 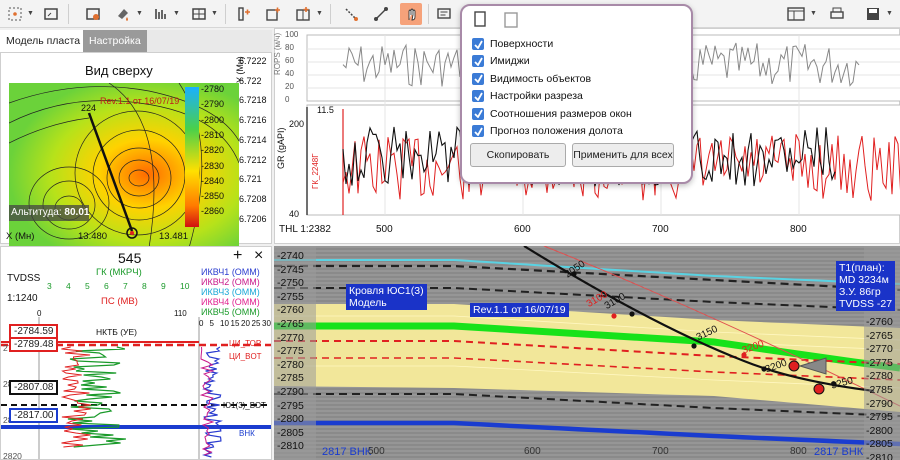 I want to click on section-depth-tick: -2755, so click(x=290, y=296).